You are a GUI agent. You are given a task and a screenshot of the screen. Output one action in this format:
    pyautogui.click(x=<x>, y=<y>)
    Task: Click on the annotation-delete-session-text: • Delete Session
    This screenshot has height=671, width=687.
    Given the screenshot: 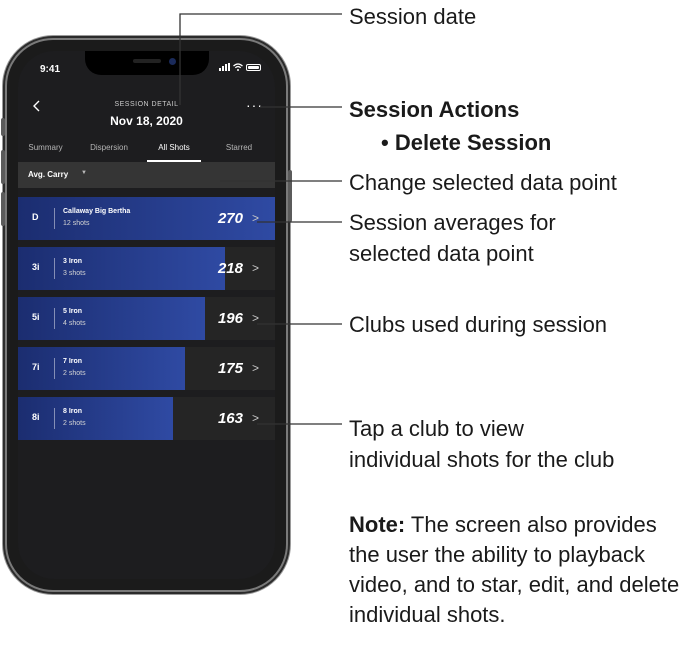 What is the action you would take?
    pyautogui.click(x=466, y=142)
    